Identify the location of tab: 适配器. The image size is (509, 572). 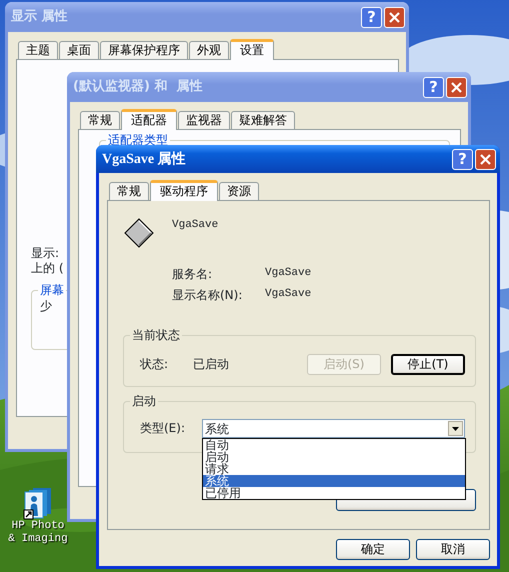
(149, 119).